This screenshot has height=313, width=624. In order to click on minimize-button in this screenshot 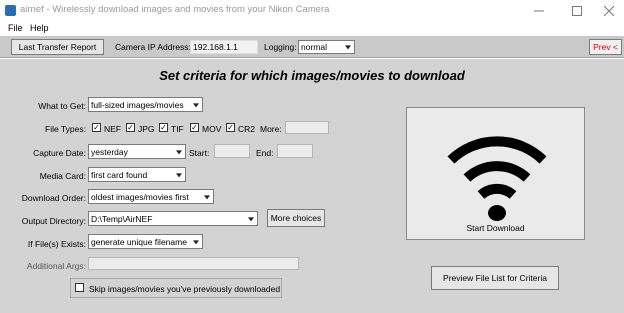, I will do `click(539, 10)`.